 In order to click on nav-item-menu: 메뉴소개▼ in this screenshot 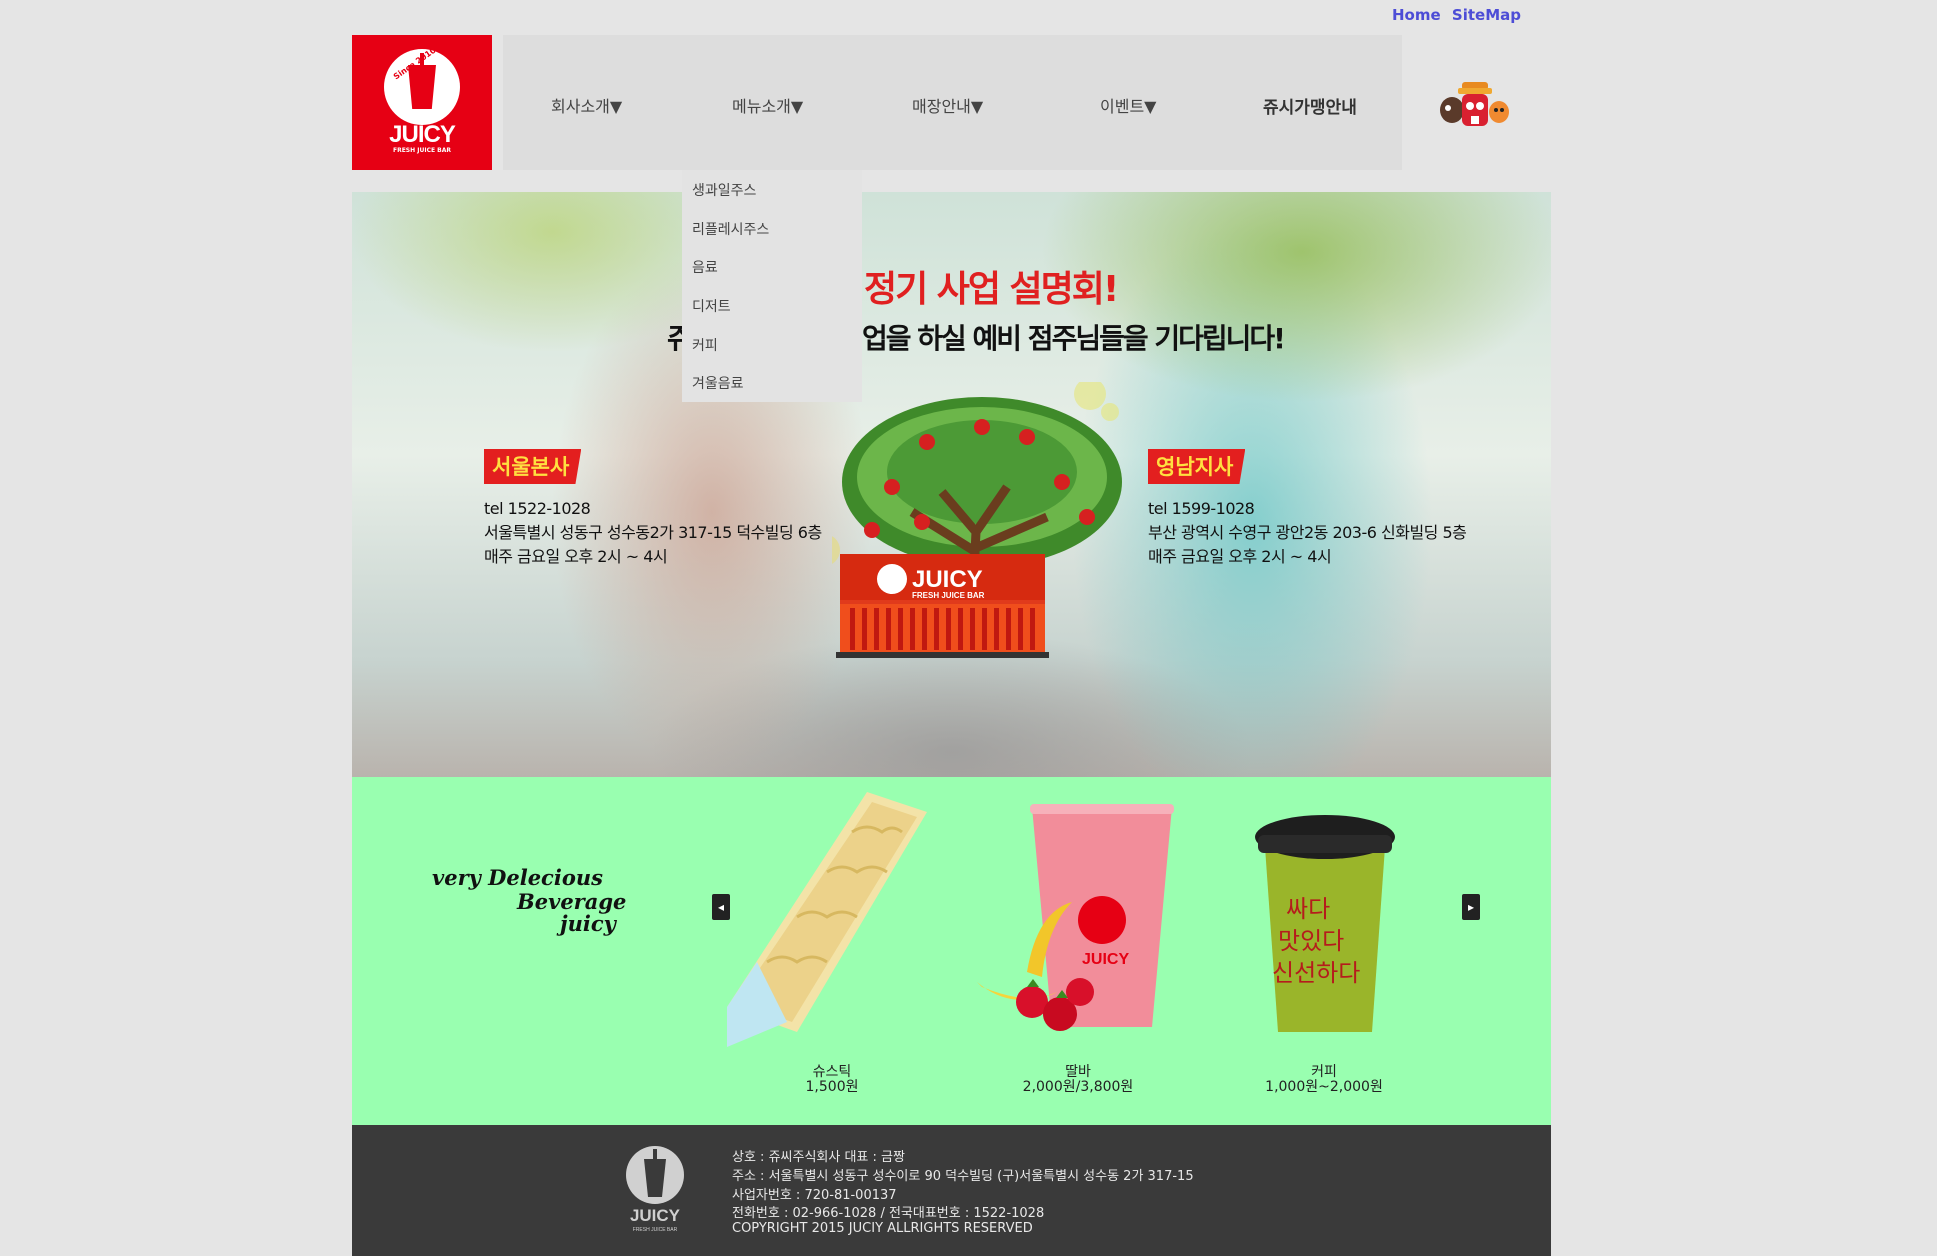, I will do `click(767, 105)`.